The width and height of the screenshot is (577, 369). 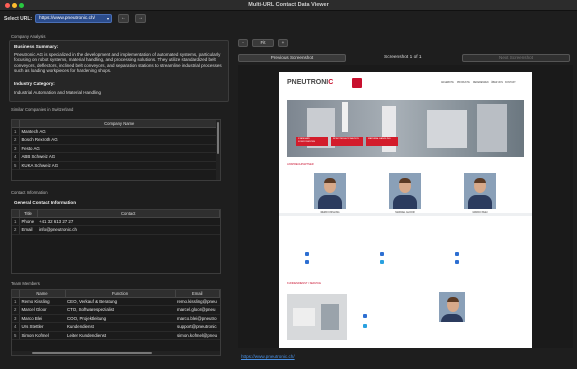 I want to click on title-column-header: Title, so click(x=28, y=214).